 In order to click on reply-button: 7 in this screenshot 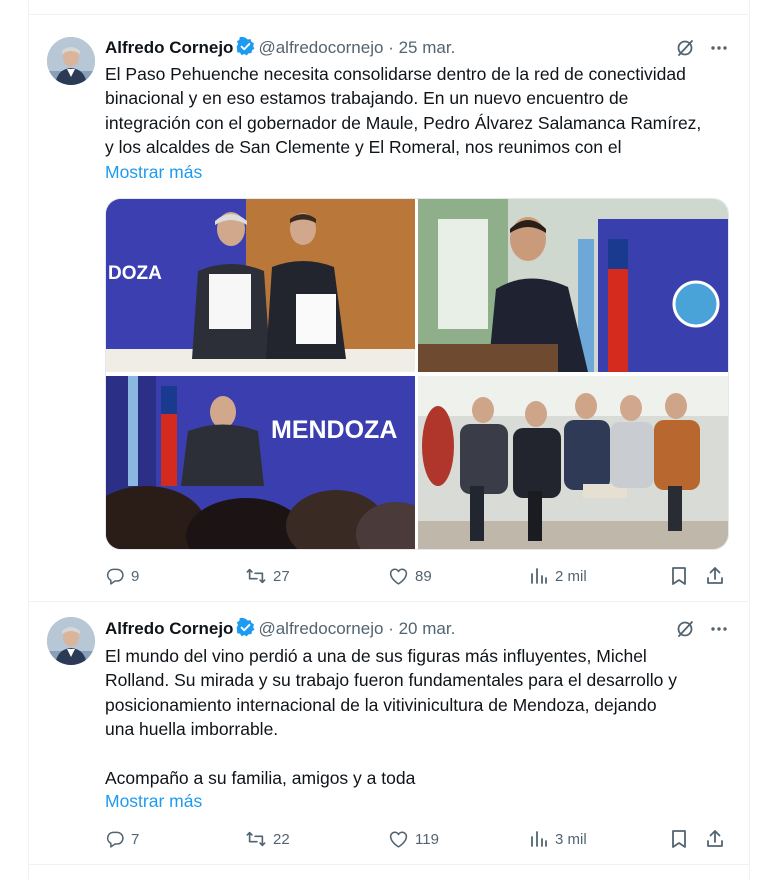, I will do `click(122, 839)`.